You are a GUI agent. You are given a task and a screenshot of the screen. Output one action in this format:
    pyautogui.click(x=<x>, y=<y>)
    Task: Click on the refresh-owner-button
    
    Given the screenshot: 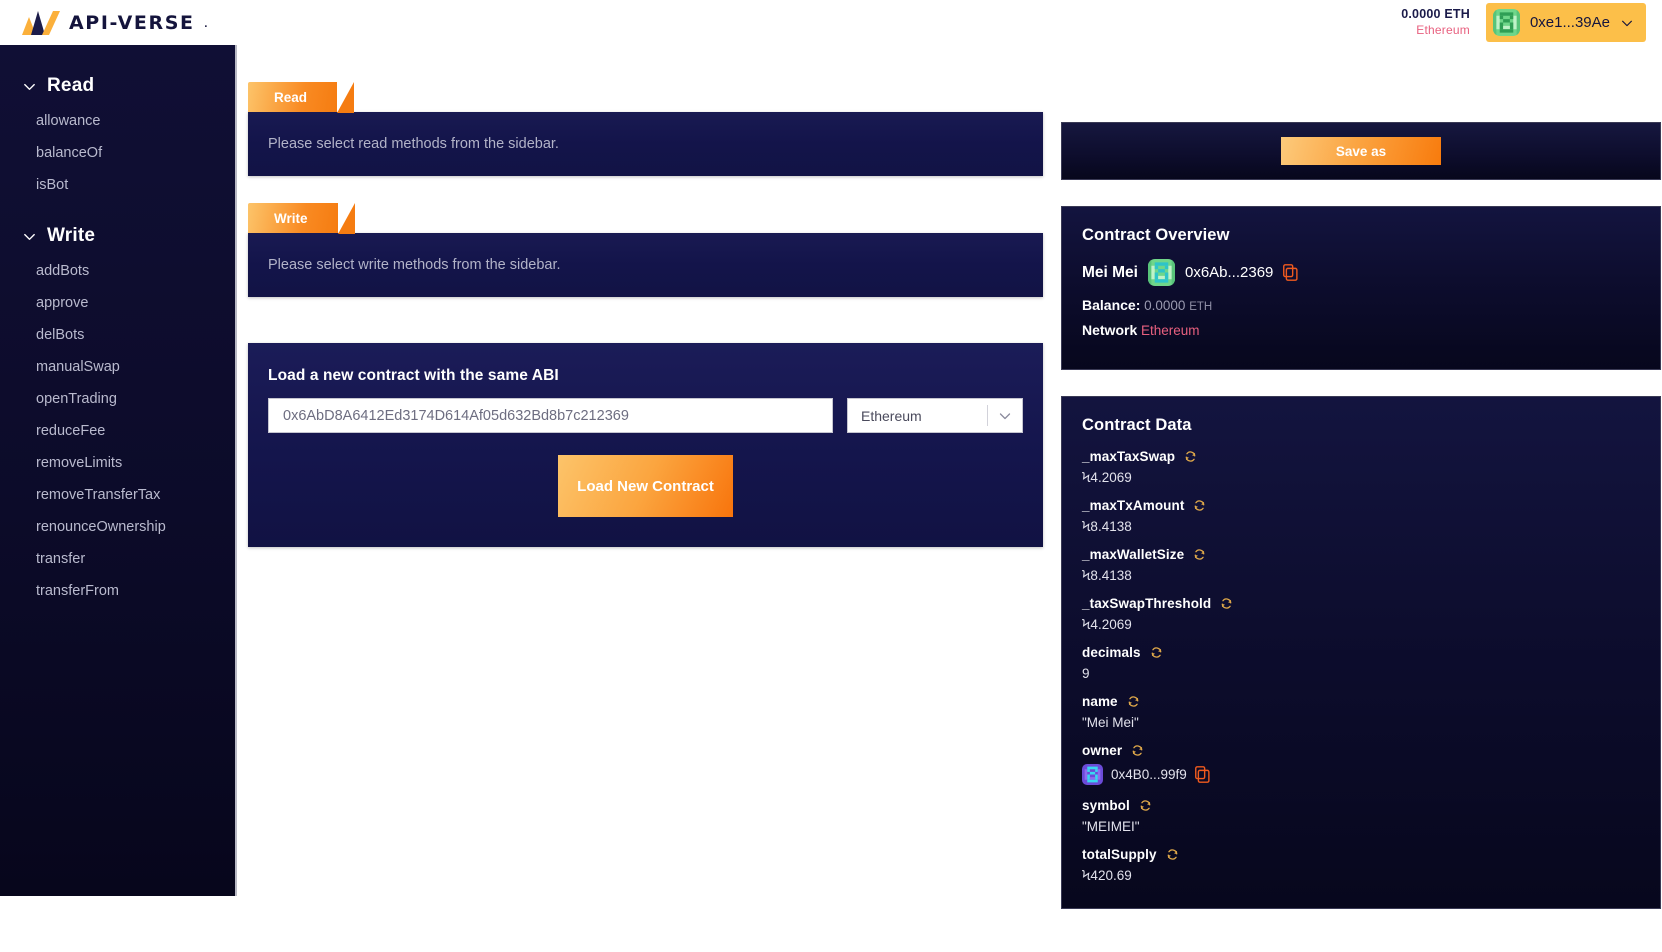 What is the action you would take?
    pyautogui.click(x=1137, y=750)
    